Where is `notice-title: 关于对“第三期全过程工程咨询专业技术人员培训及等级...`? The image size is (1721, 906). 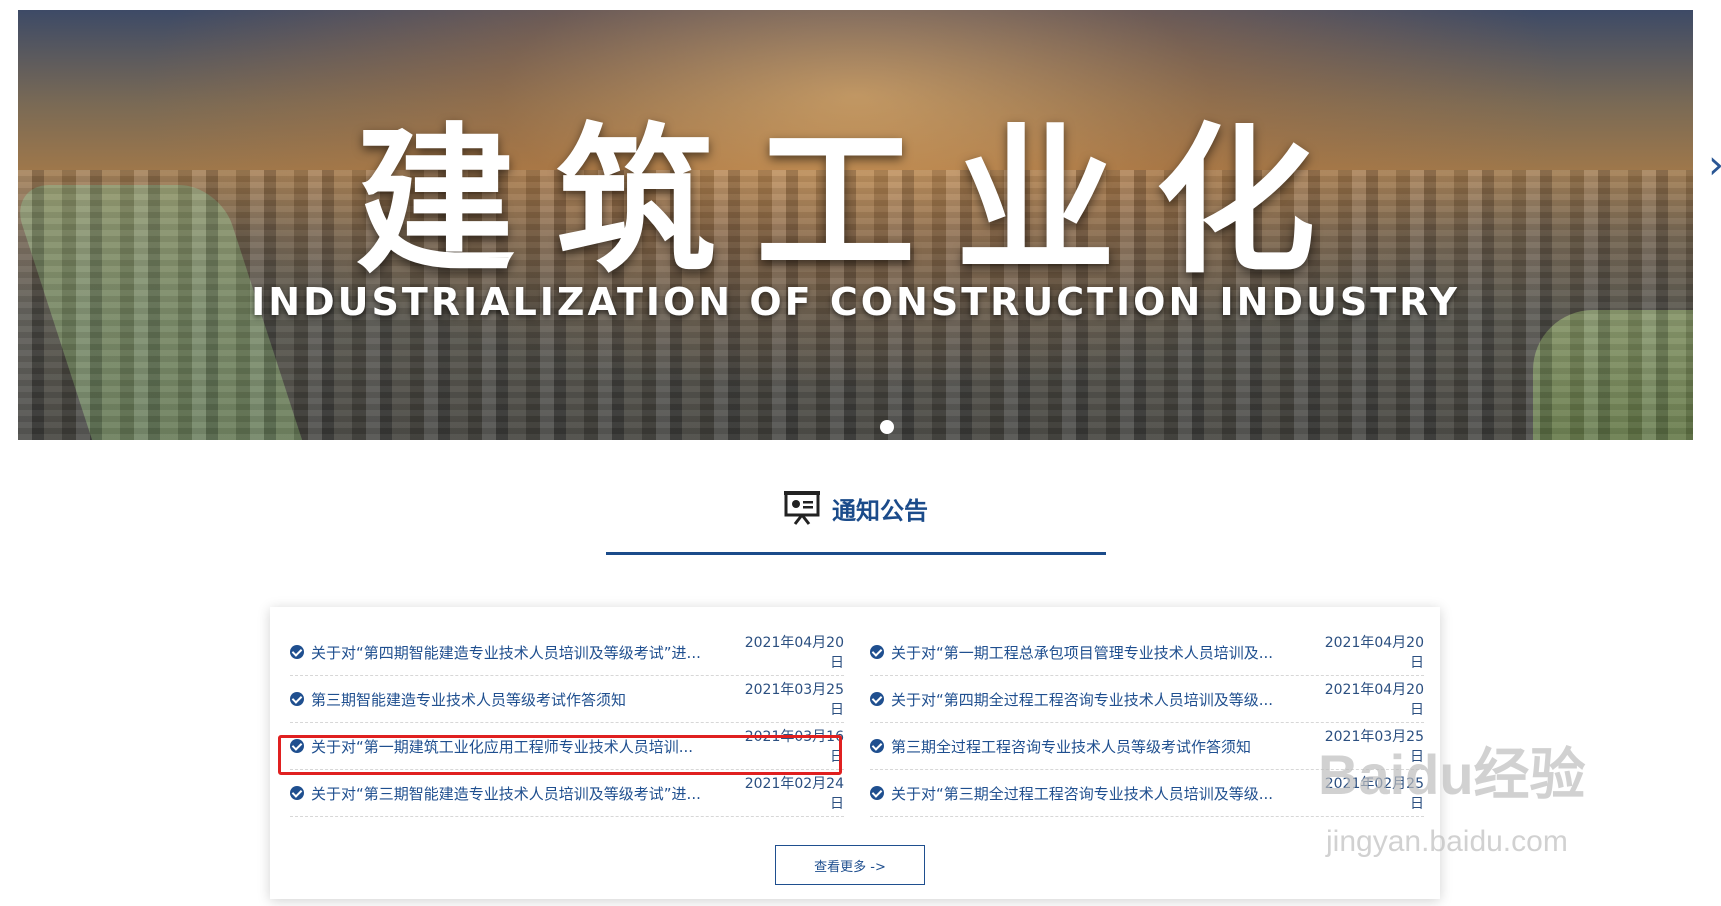 notice-title: 关于对“第三期全过程工程咨询专业技术人员培训及等级... is located at coordinates (1101, 793).